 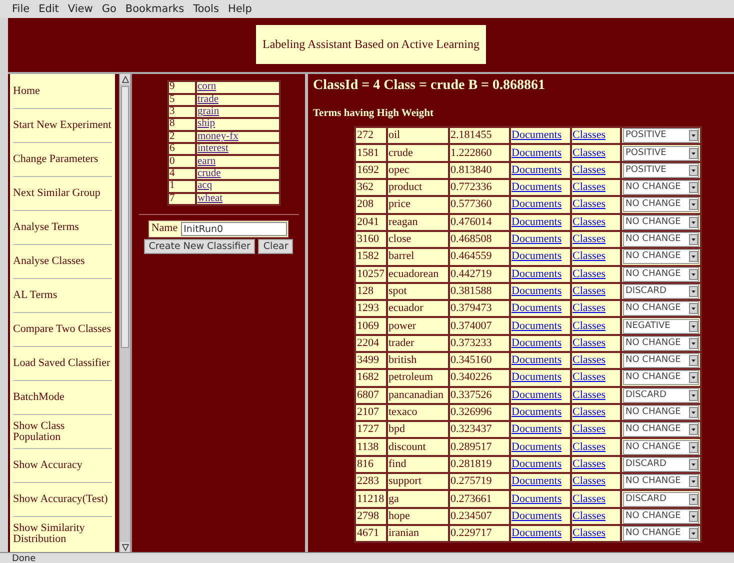 What do you see at coordinates (276, 246) in the screenshot?
I see `form-button: Clear` at bounding box center [276, 246].